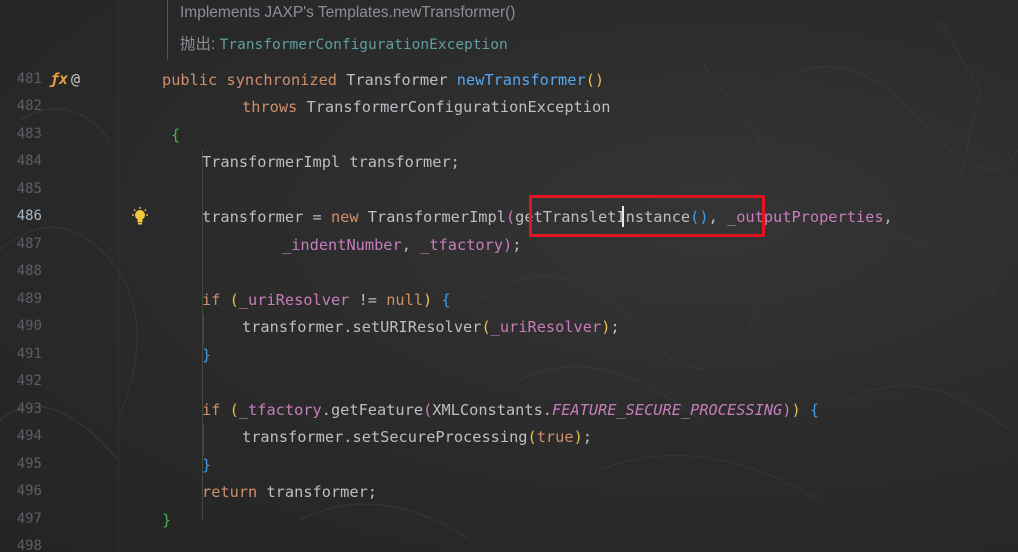 The height and width of the screenshot is (552, 1018). What do you see at coordinates (206, 355) in the screenshot?
I see `code-line-491: }` at bounding box center [206, 355].